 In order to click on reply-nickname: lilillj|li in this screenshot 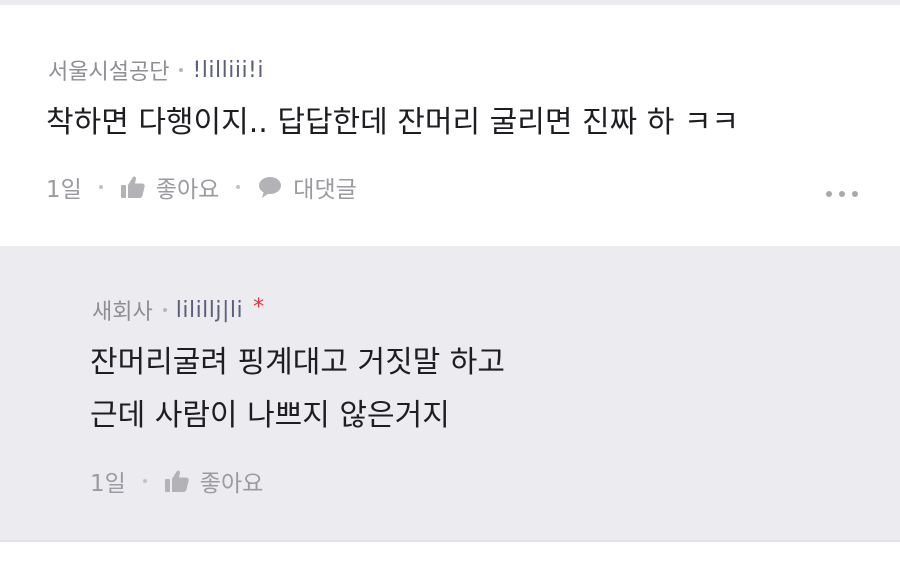, I will do `click(209, 310)`.